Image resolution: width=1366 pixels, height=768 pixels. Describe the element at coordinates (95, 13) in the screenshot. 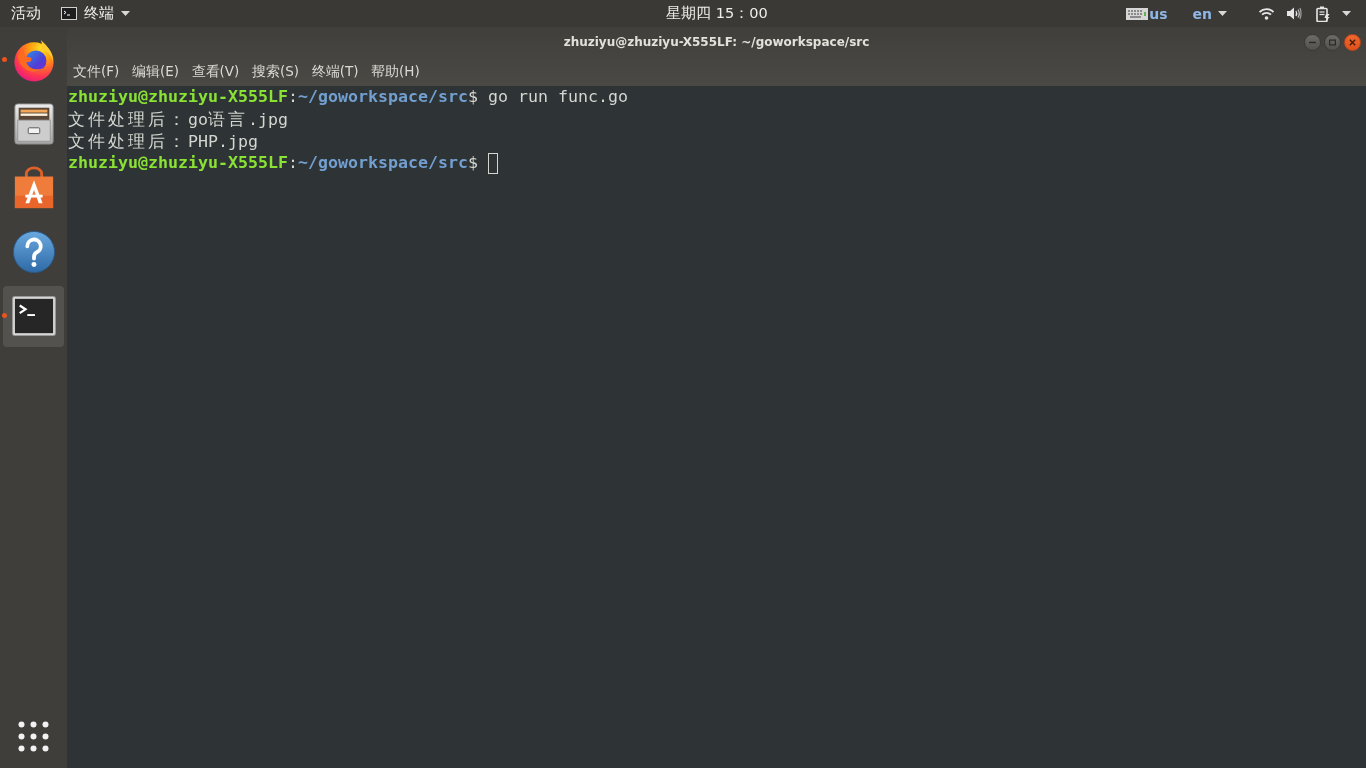

I see `app-menu-button: 终端` at that location.